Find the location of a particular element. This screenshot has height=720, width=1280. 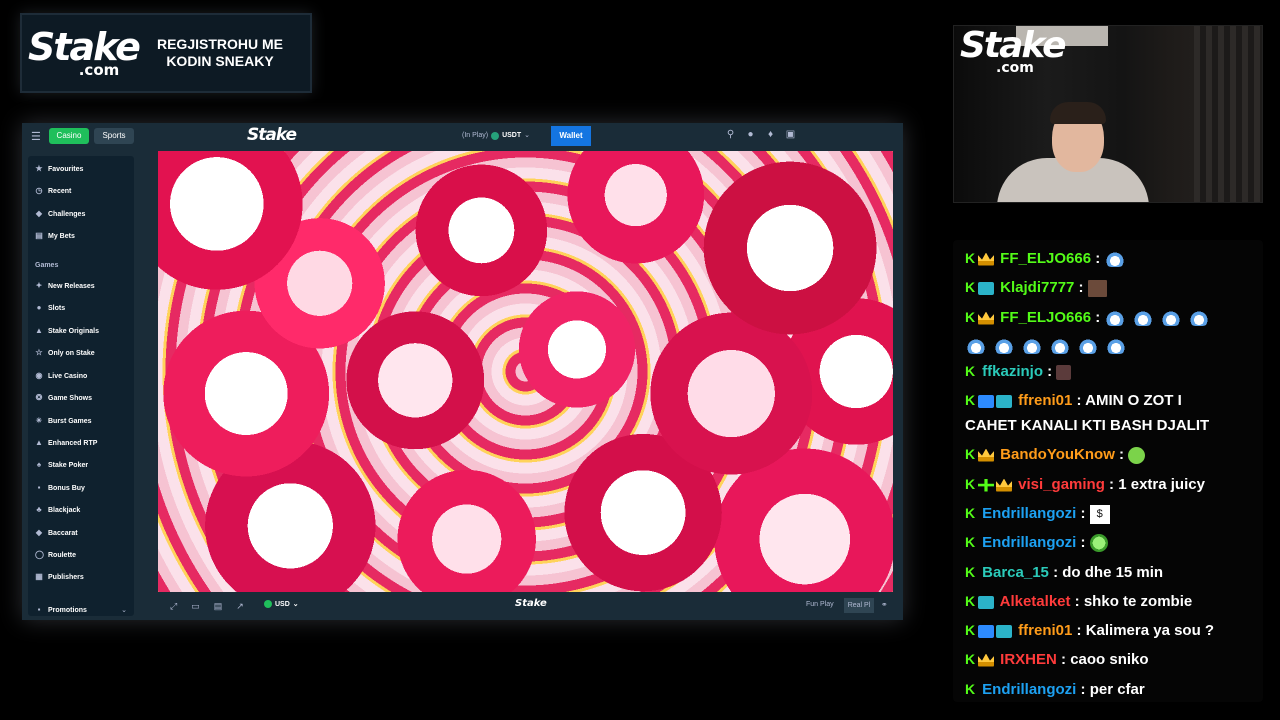

sidebar-item-roulette: ◯ Roulette is located at coordinates (55, 555).